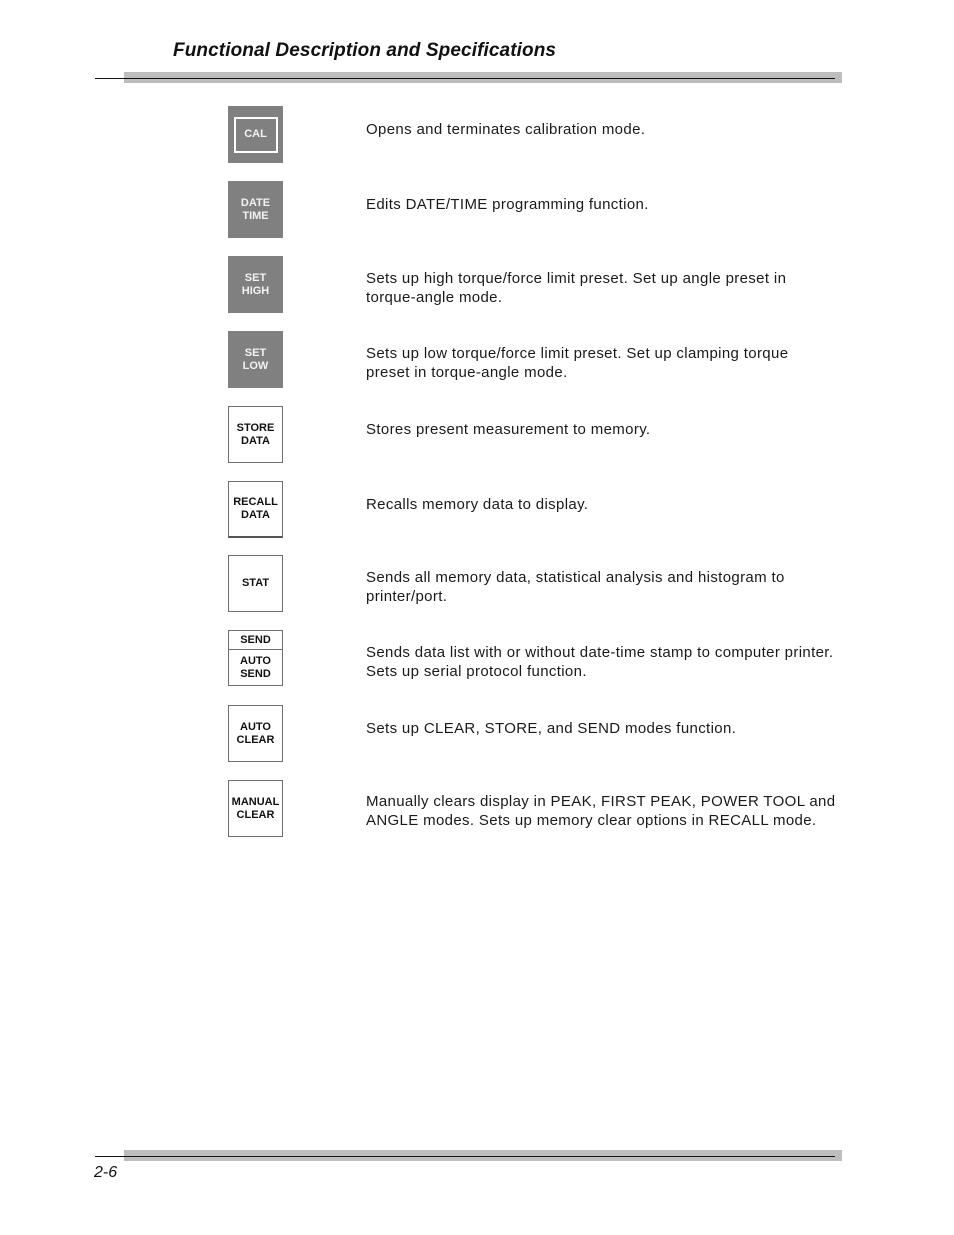 The width and height of the screenshot is (954, 1235). I want to click on key-label-line: DATE, so click(255, 202).